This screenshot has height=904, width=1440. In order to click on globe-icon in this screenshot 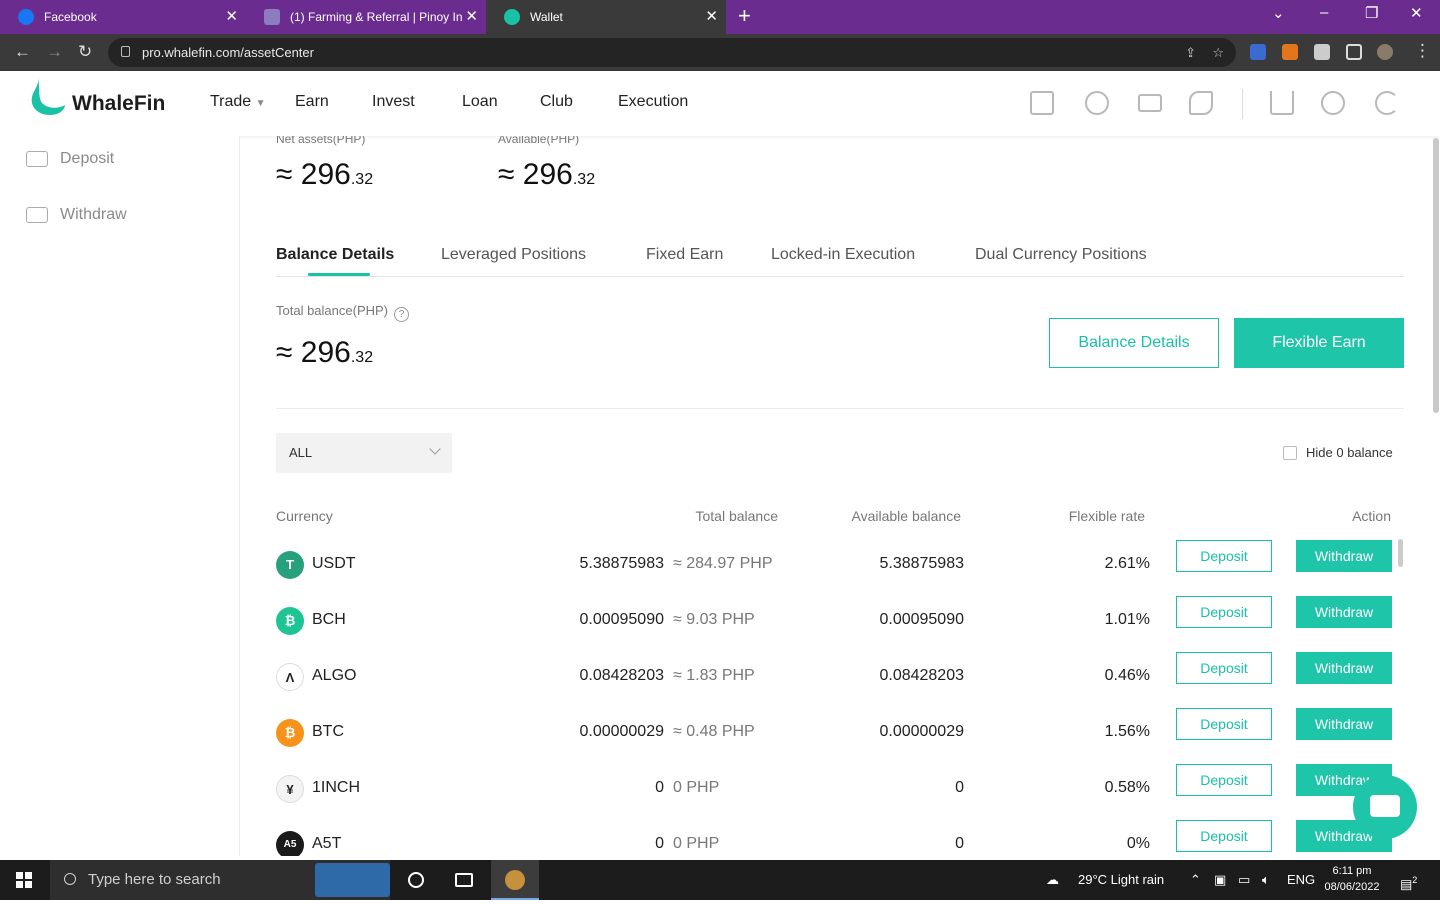, I will do `click(1333, 103)`.